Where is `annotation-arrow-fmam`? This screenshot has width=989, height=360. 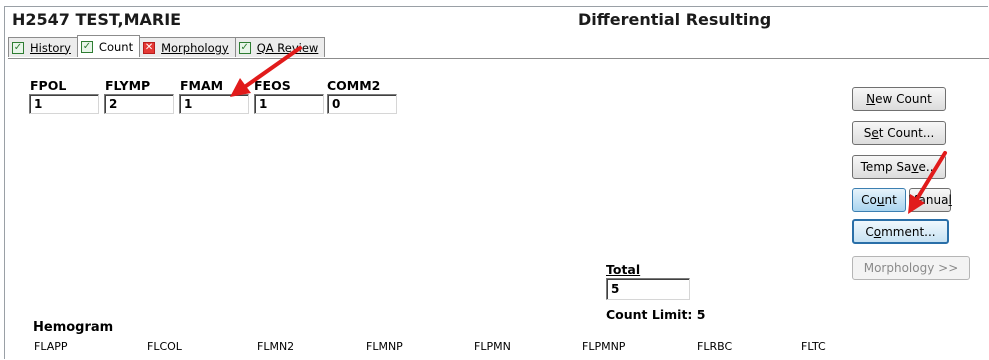
annotation-arrow-fmam is located at coordinates (266, 71).